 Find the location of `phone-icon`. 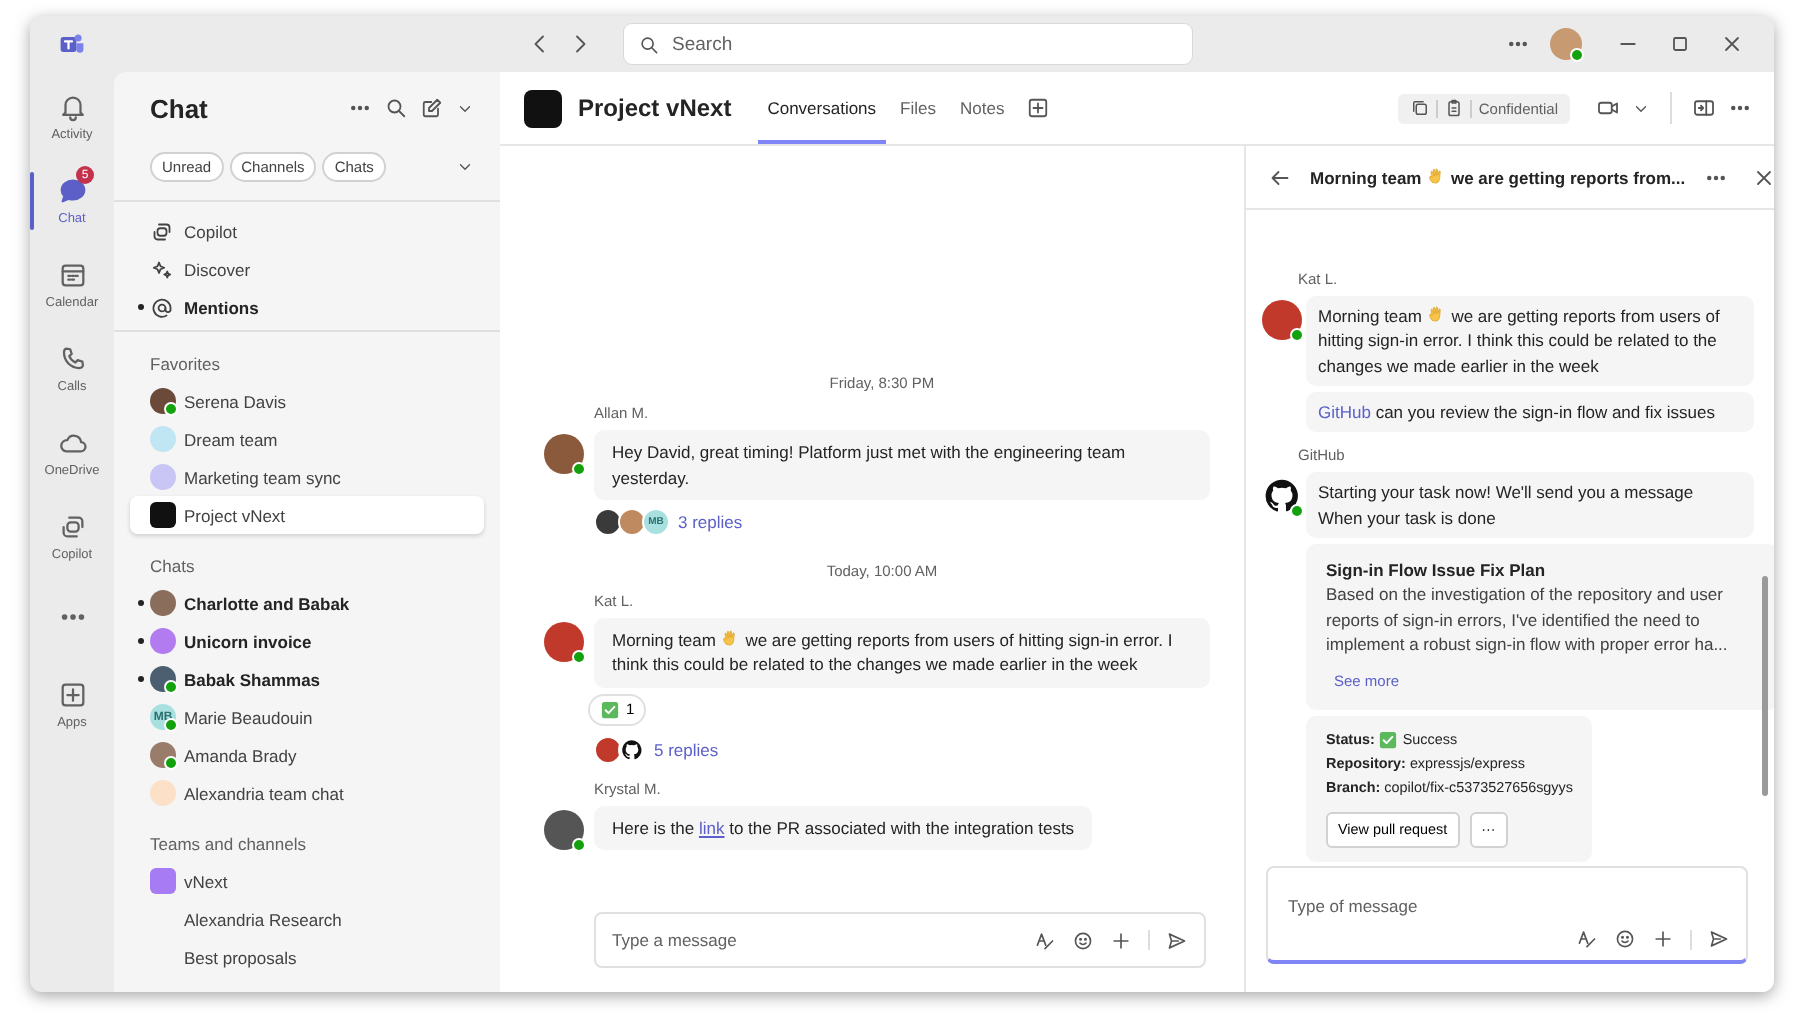

phone-icon is located at coordinates (72, 358).